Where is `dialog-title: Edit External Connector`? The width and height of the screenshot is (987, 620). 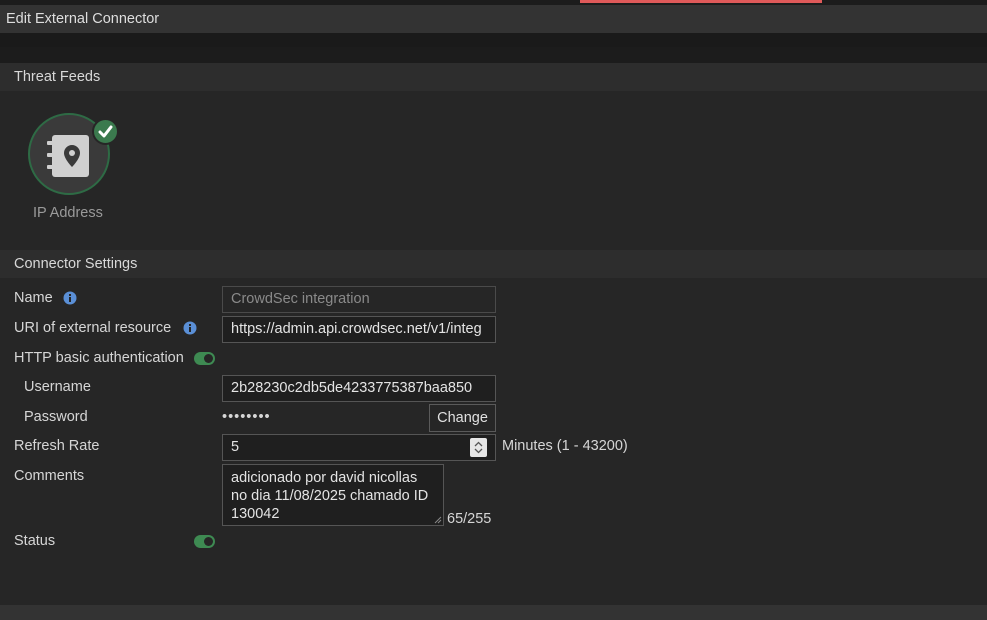 dialog-title: Edit External Connector is located at coordinates (83, 19).